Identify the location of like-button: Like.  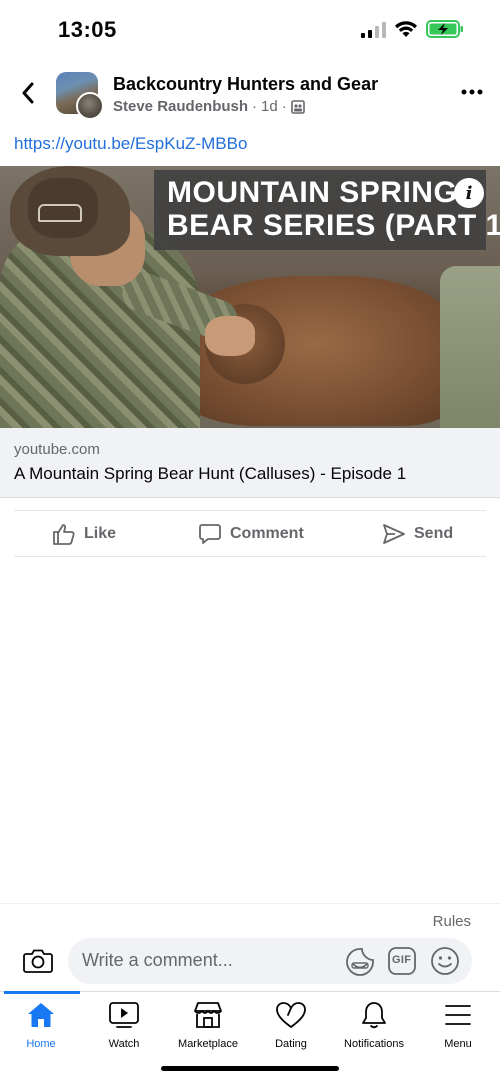
(84, 534).